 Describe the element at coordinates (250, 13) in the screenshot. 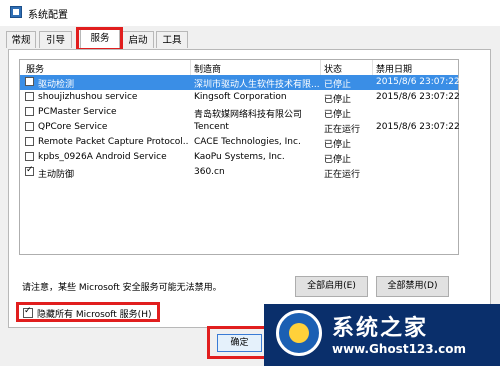

I see `title-bar: 系统配置` at that location.